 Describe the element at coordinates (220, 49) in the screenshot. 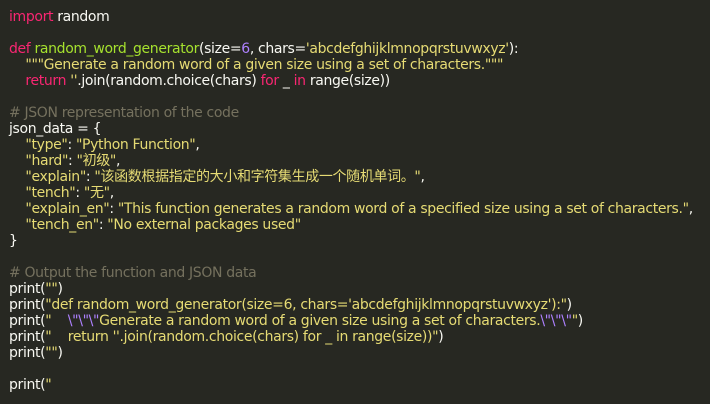

I see `code-token: (size=` at that location.